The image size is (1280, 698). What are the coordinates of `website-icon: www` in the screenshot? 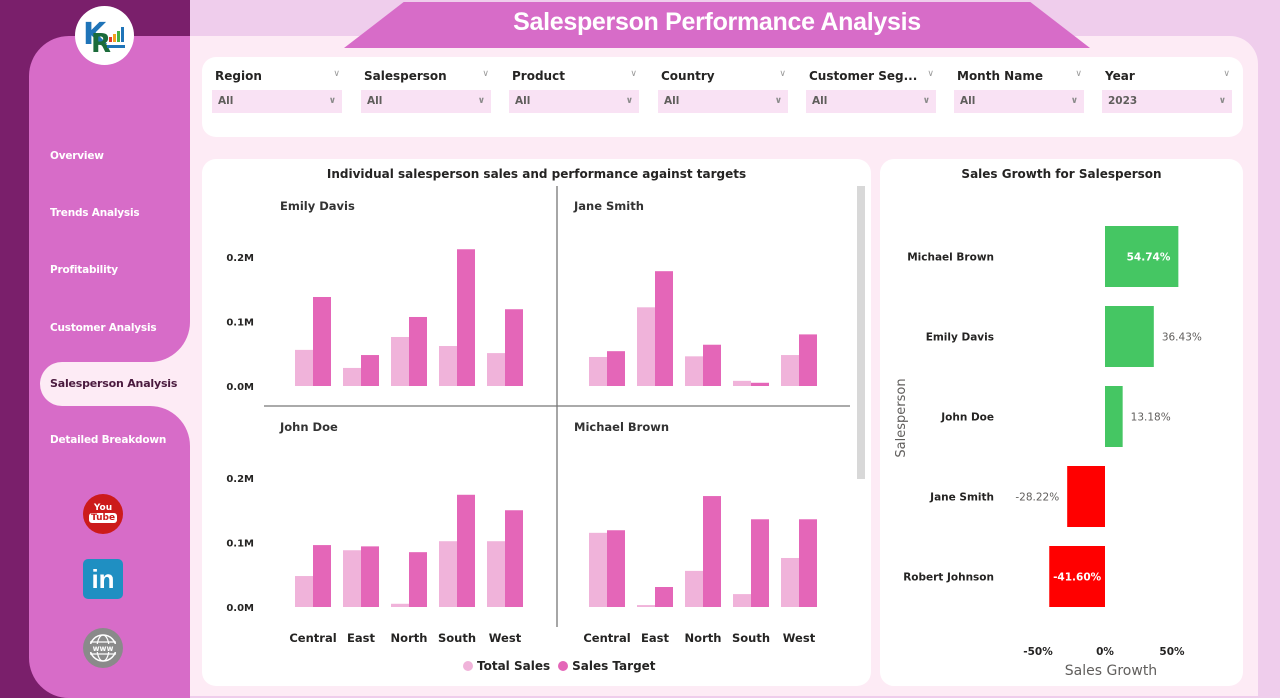 It's located at (103, 648).